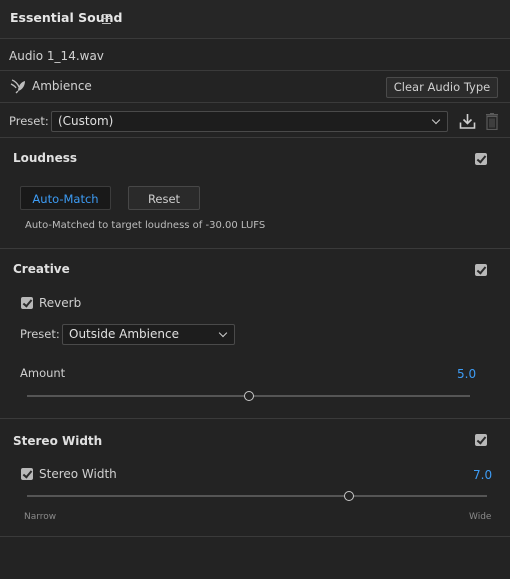 This screenshot has height=579, width=510. Describe the element at coordinates (41, 269) in the screenshot. I see `creative-title: Creative` at that location.